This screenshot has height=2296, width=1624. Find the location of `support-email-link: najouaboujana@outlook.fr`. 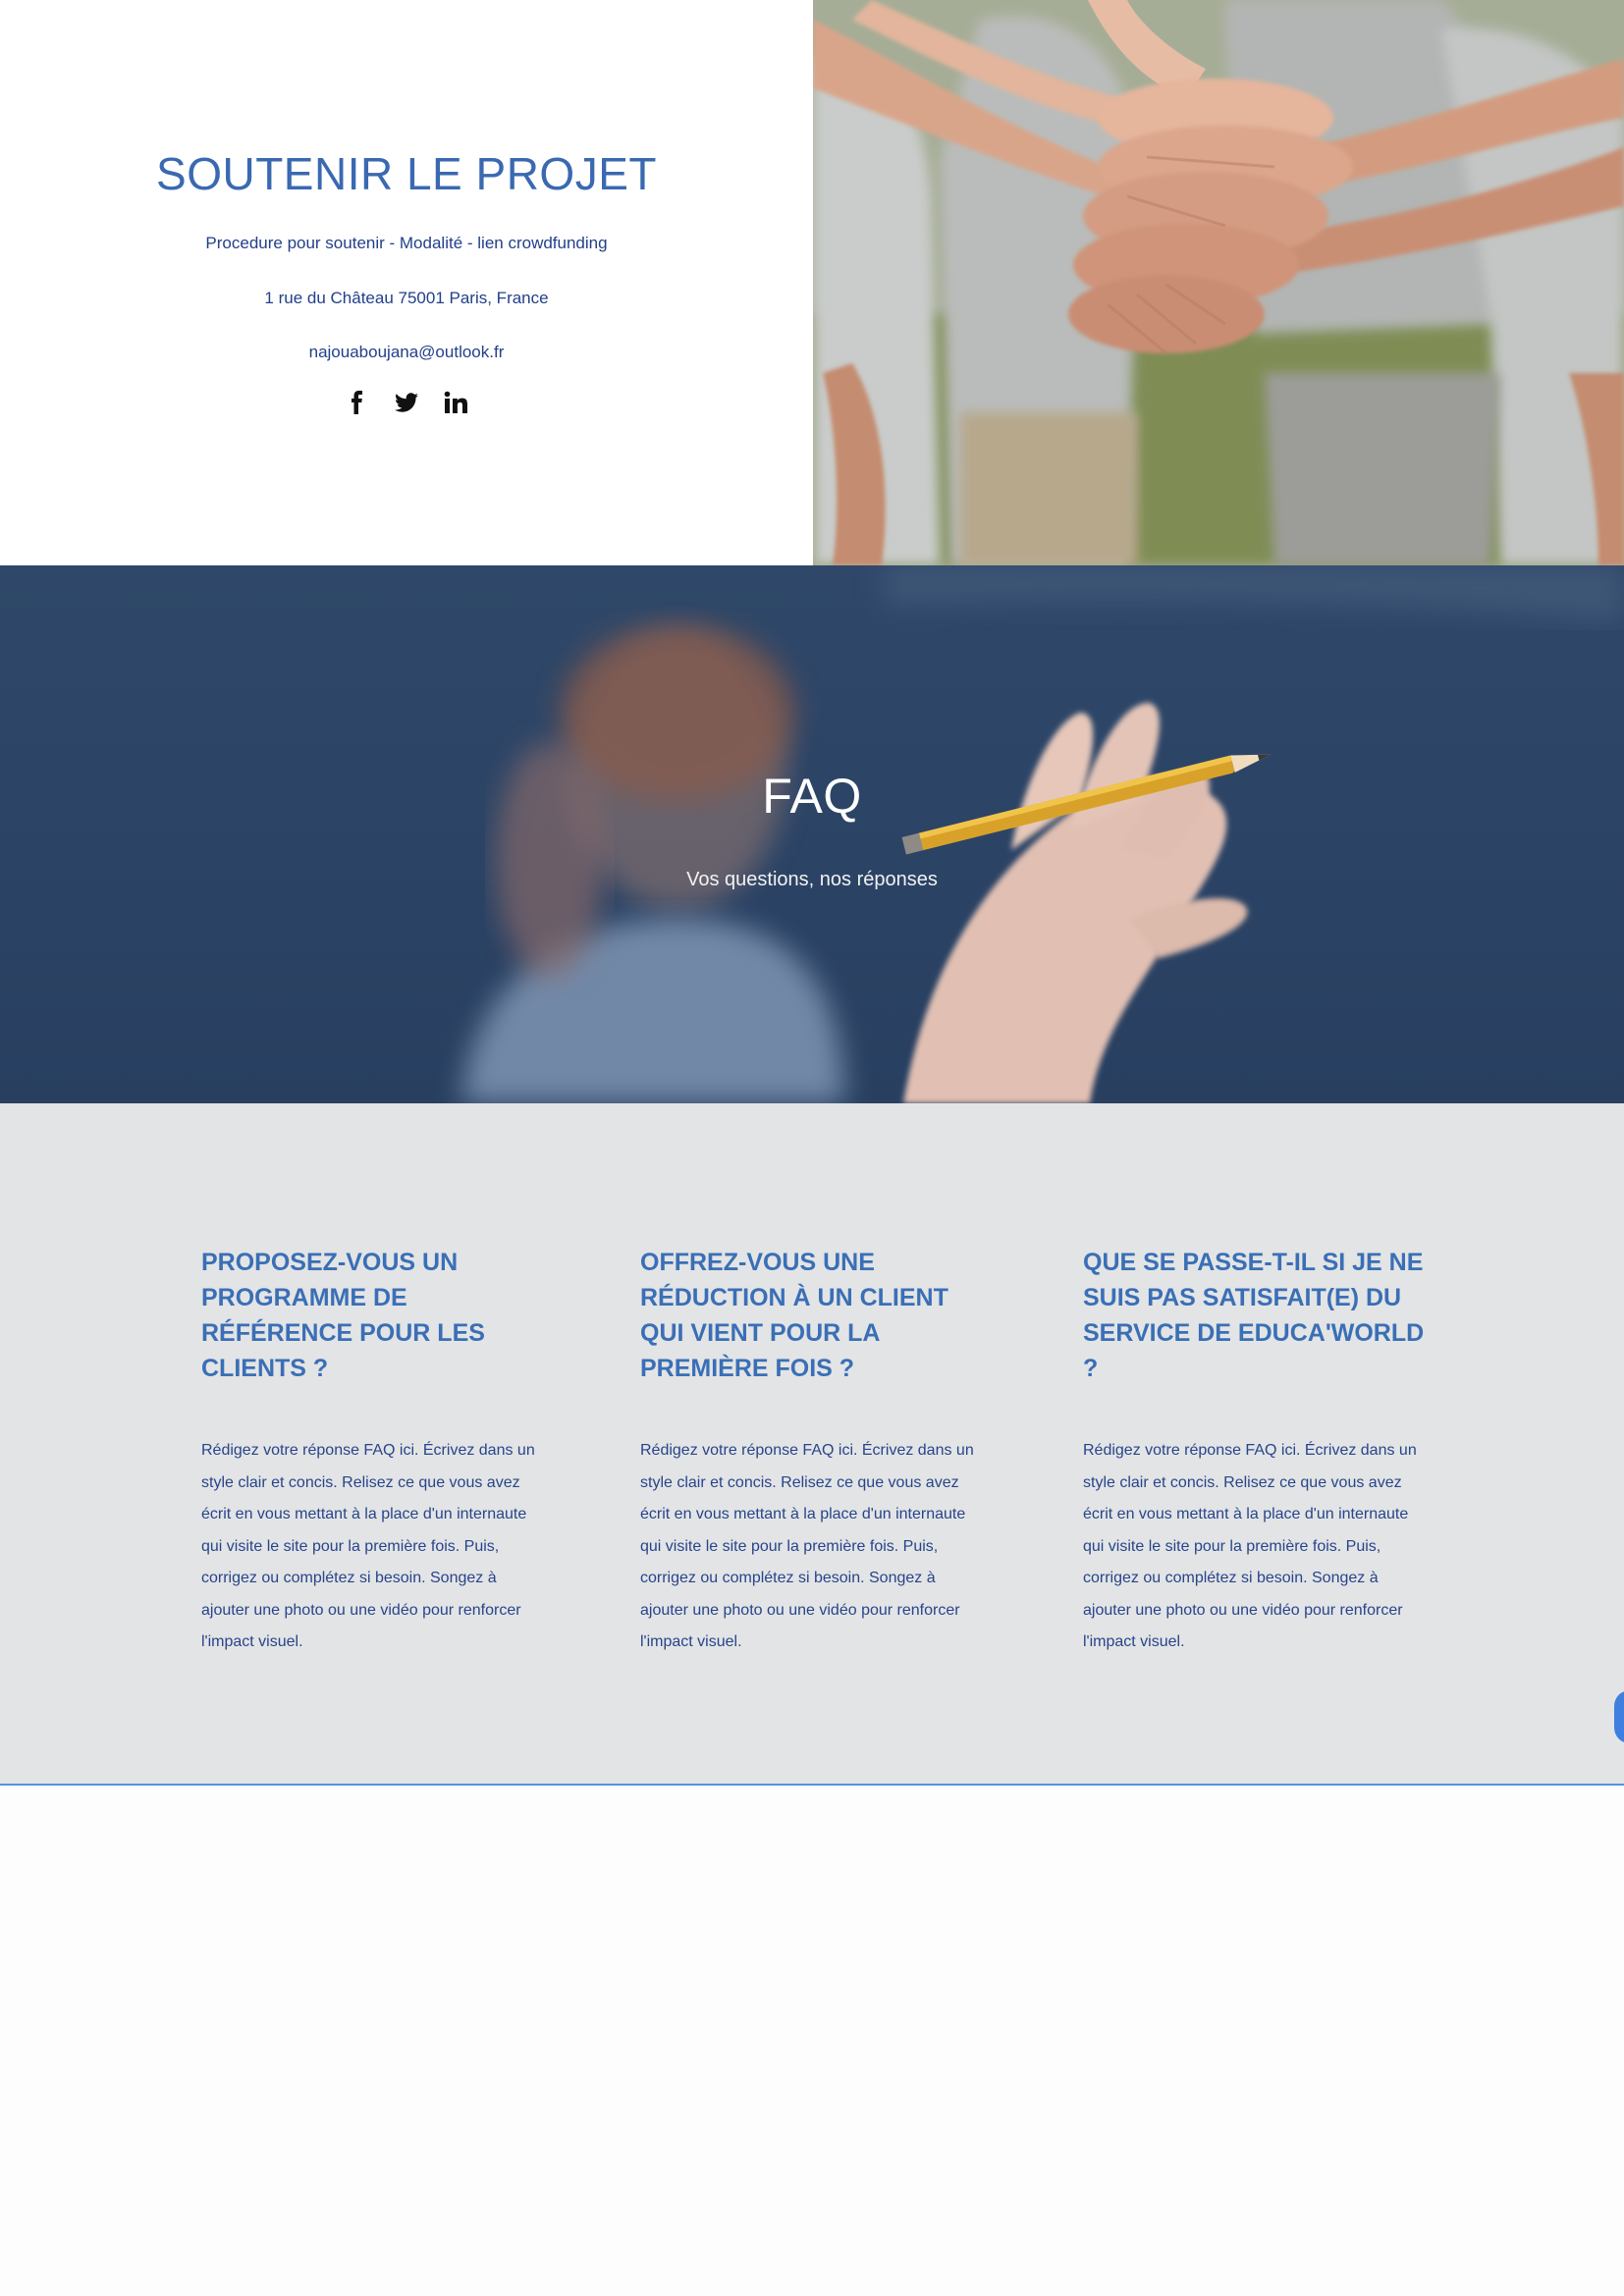

support-email-link: najouaboujana@outlook.fr is located at coordinates (406, 353).